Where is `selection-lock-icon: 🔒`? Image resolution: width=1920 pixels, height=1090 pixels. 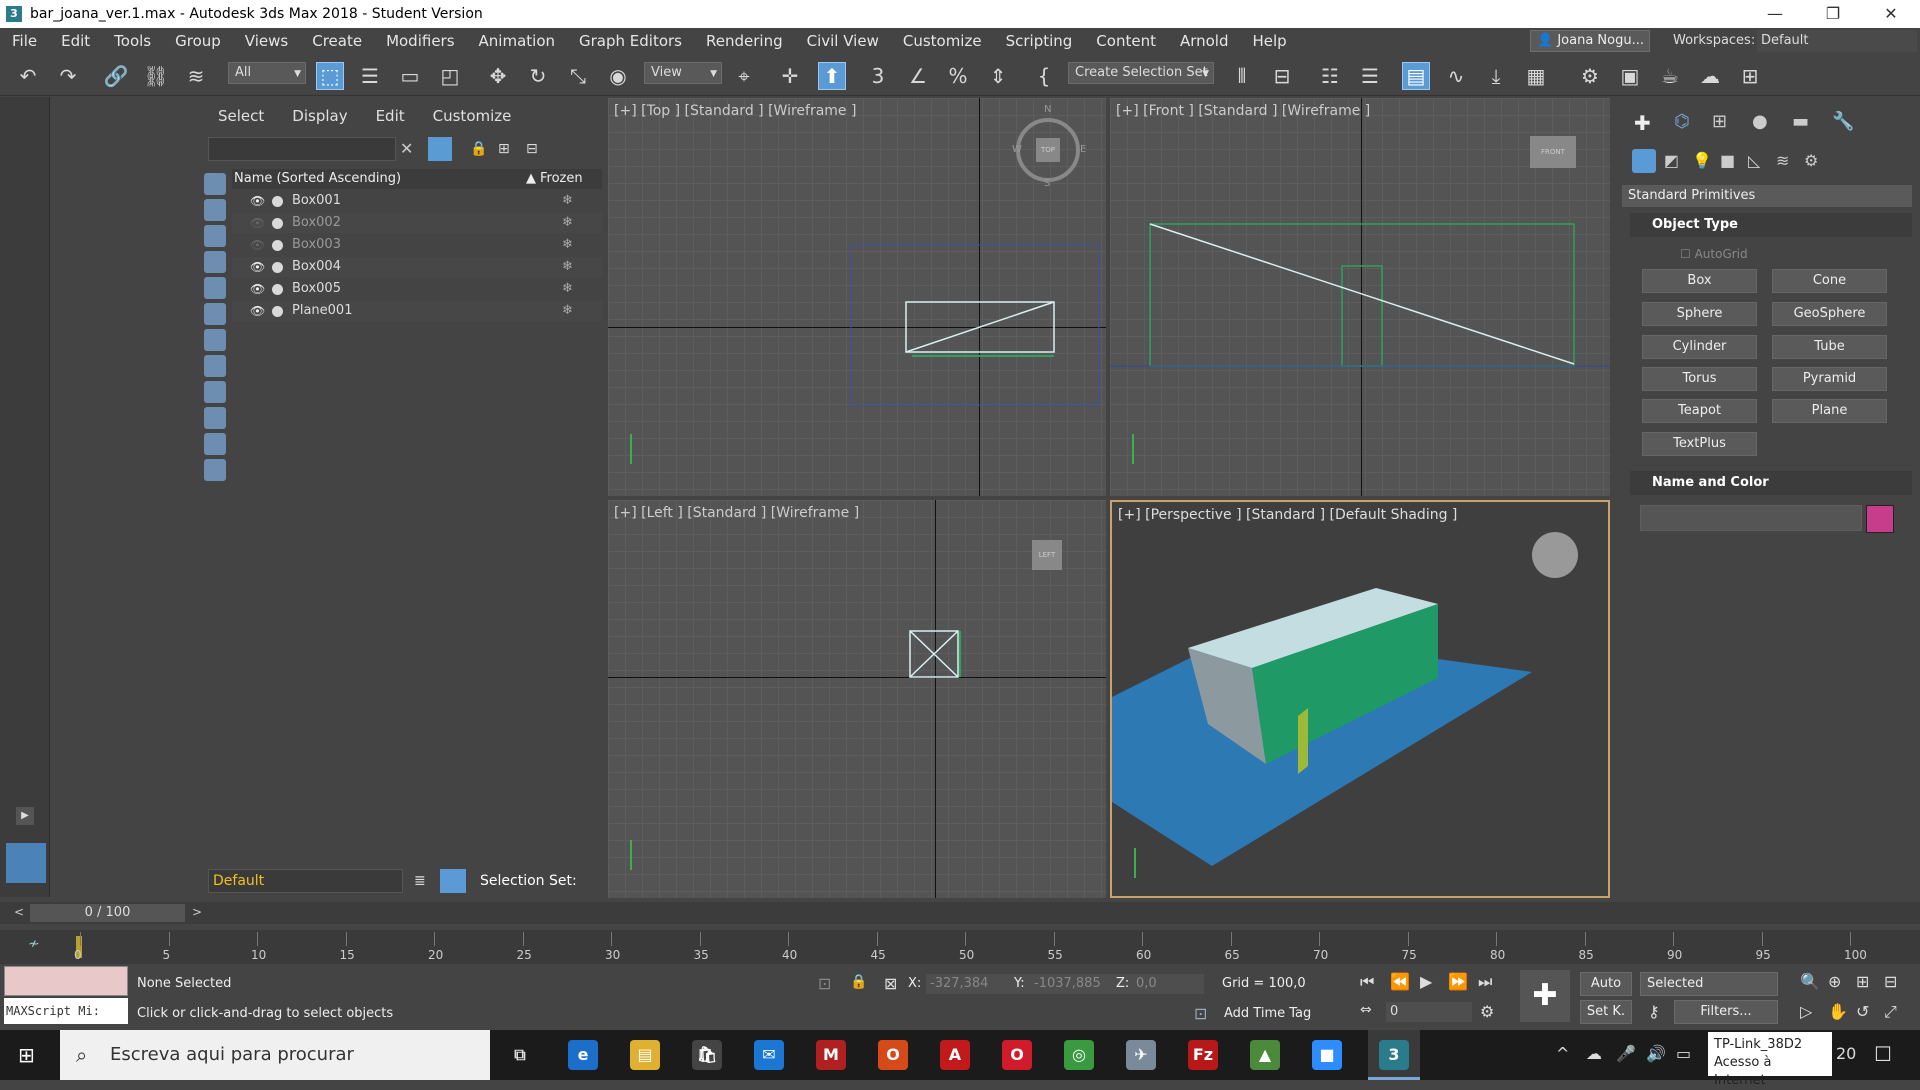 selection-lock-icon: 🔒 is located at coordinates (858, 982).